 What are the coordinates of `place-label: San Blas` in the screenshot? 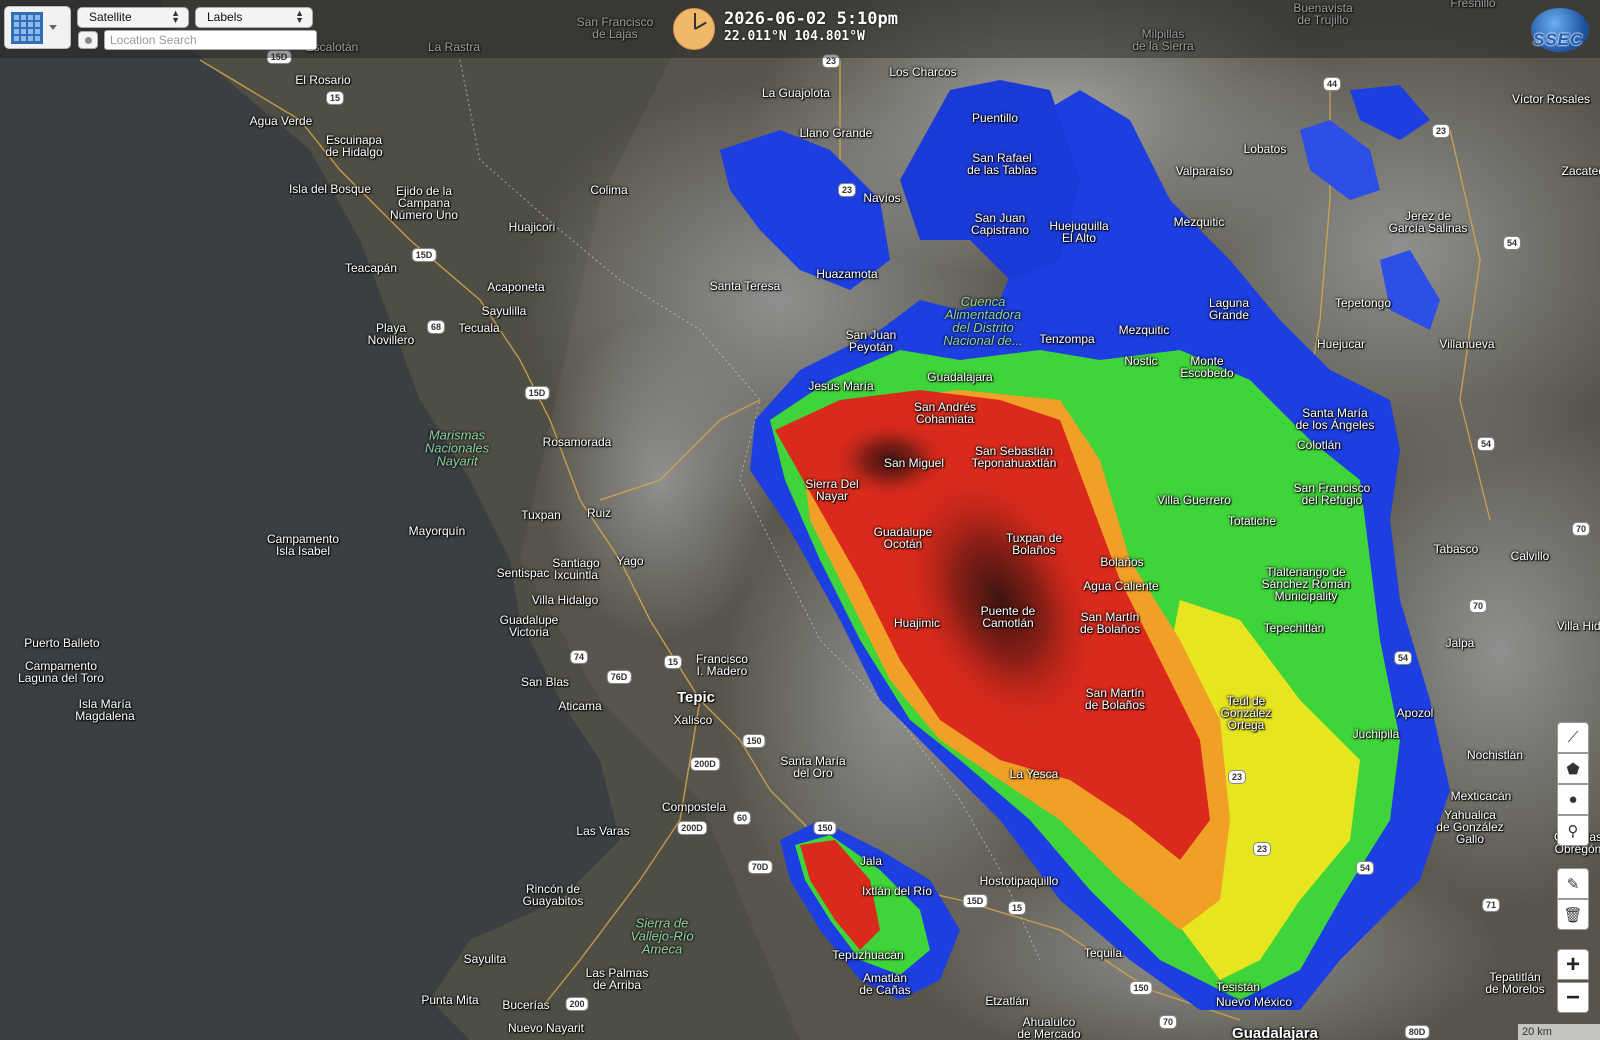 It's located at (545, 682).